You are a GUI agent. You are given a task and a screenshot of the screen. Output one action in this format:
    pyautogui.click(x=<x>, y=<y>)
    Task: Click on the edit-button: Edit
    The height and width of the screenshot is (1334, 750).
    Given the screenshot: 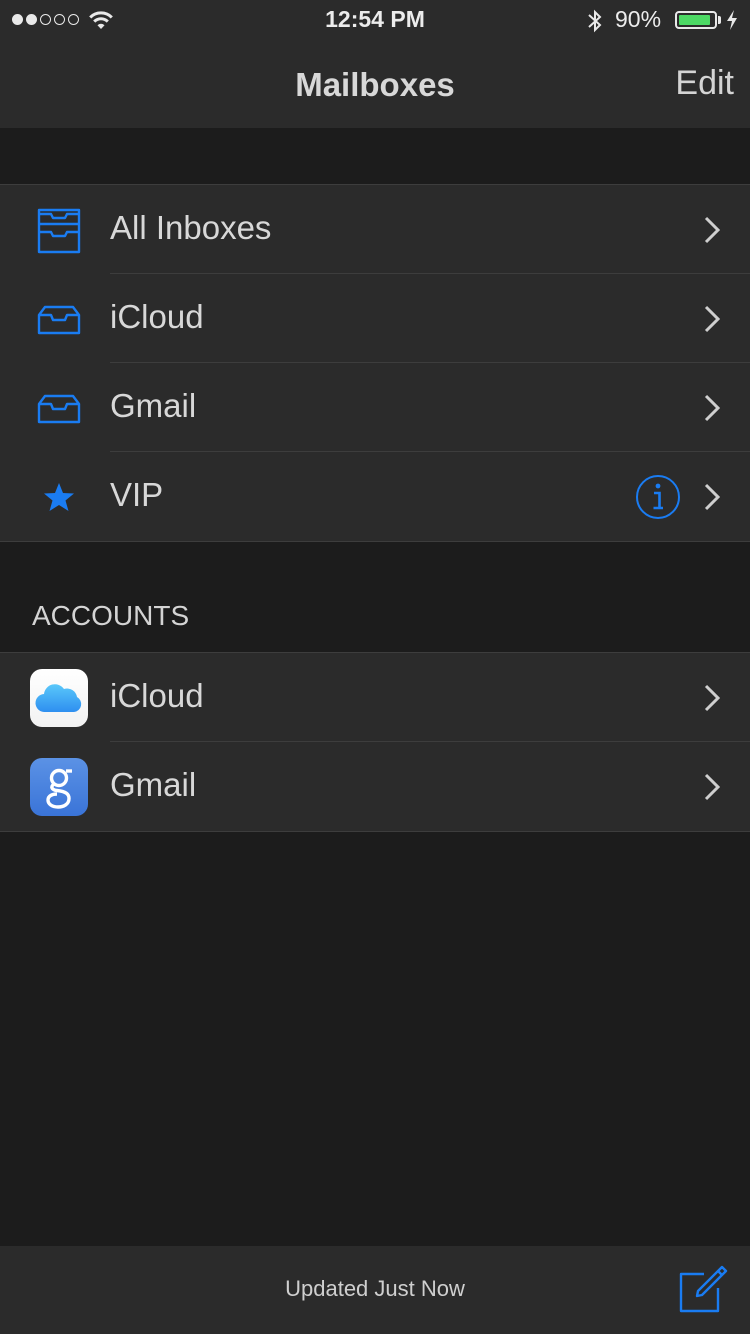 What is the action you would take?
    pyautogui.click(x=704, y=83)
    